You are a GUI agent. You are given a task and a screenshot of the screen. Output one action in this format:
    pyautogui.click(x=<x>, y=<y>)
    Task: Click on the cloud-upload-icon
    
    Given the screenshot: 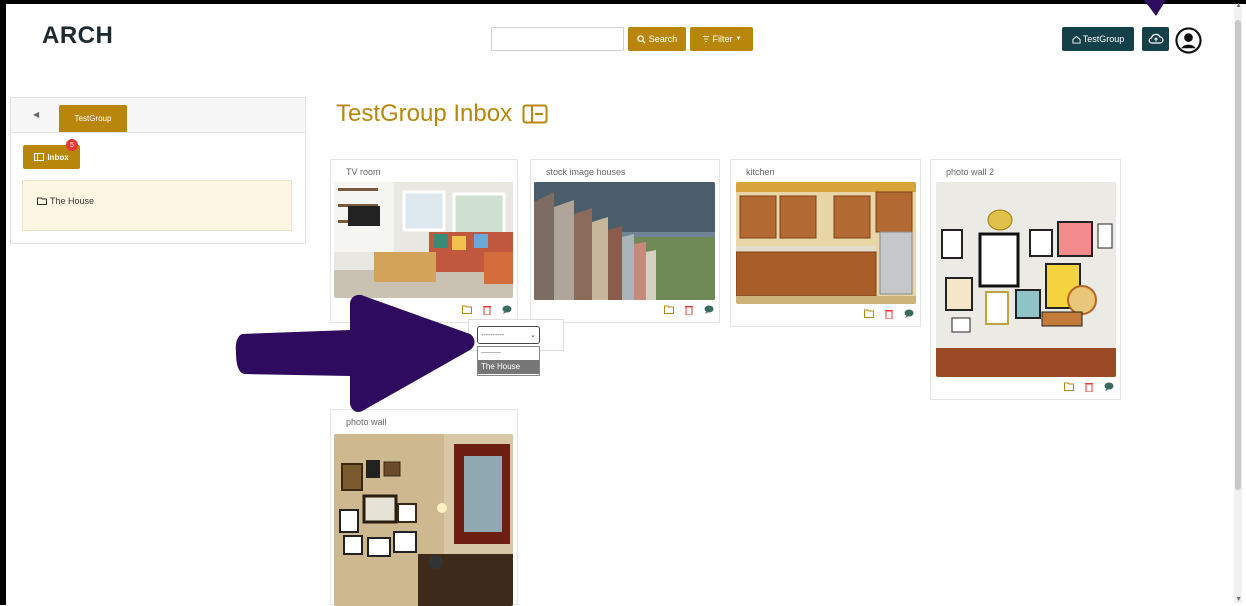 What is the action you would take?
    pyautogui.click(x=1156, y=38)
    